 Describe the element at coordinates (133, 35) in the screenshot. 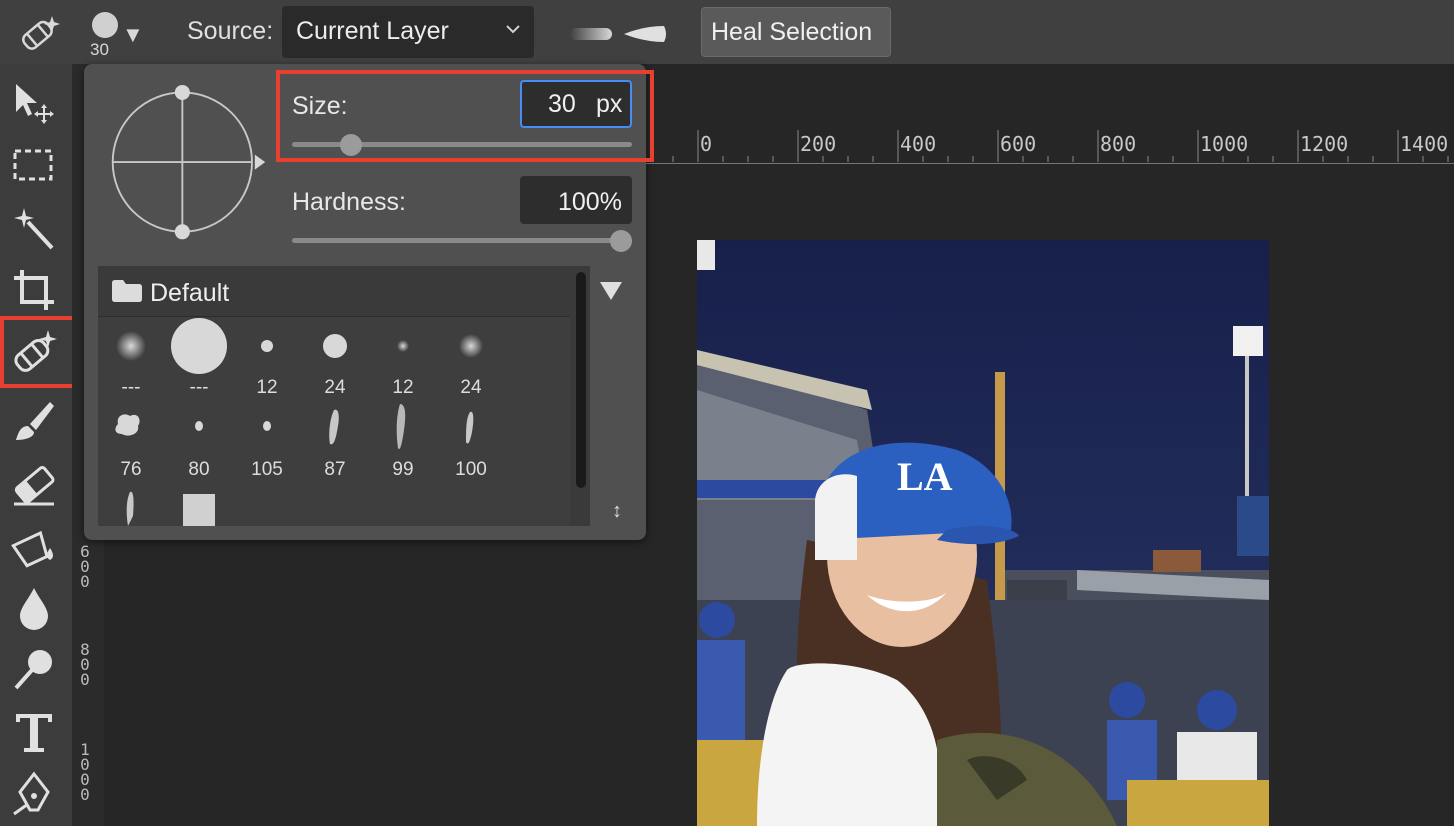

I see `brush-dropdown-caret-icon: ▼` at that location.